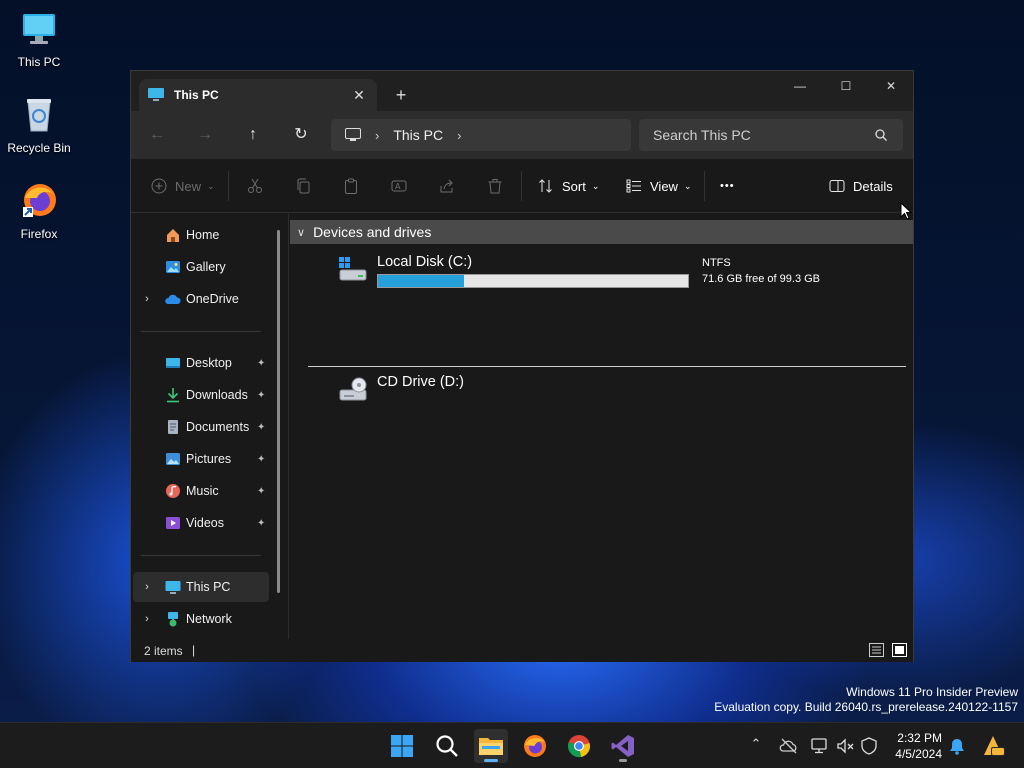 The height and width of the screenshot is (768, 1024). Describe the element at coordinates (301, 232) in the screenshot. I see `collapse-chevron-icon: ∨` at that location.